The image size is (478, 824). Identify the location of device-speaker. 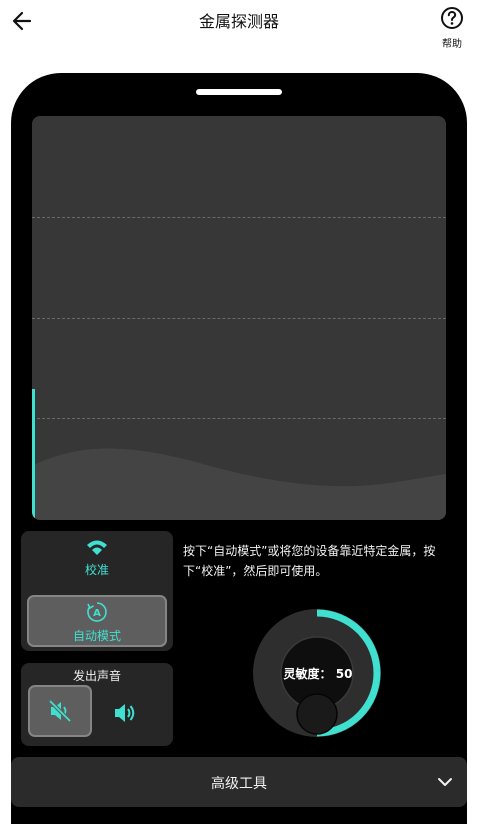
(239, 92).